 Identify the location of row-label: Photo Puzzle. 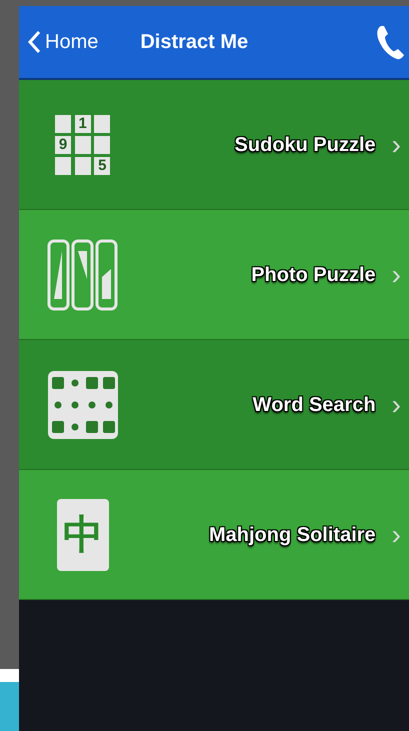
(313, 275).